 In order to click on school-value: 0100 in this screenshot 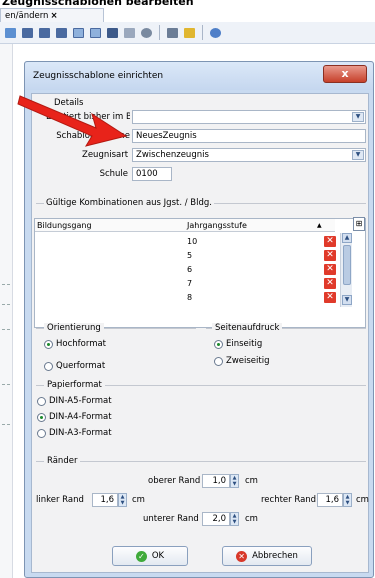, I will do `click(147, 174)`.